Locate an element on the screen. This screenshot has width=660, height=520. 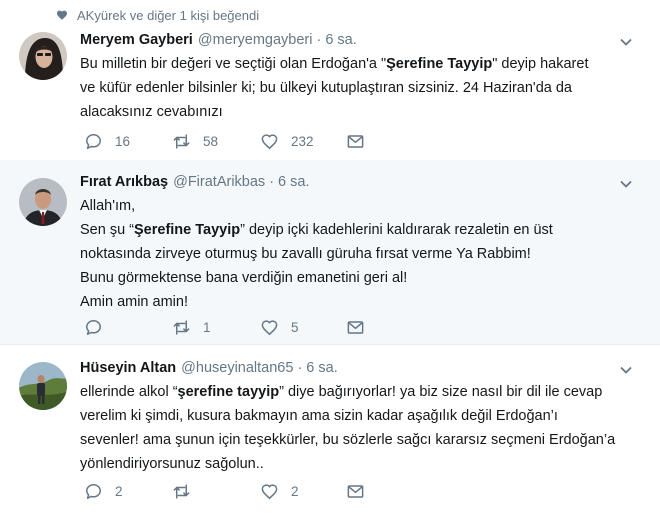
tweet-actions: 1 5 is located at coordinates (360, 328).